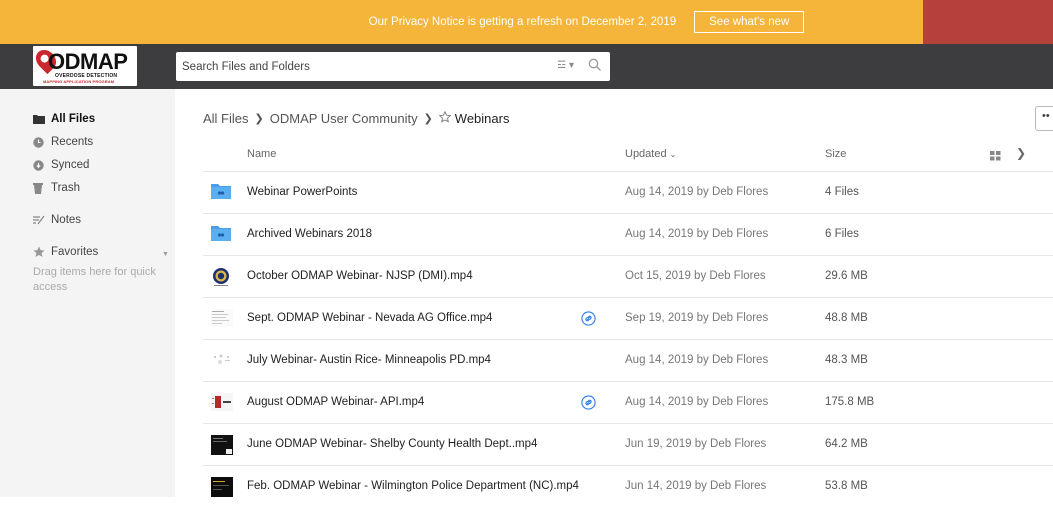  What do you see at coordinates (565, 65) in the screenshot?
I see `search-filter-icon: ☲ ▾` at bounding box center [565, 65].